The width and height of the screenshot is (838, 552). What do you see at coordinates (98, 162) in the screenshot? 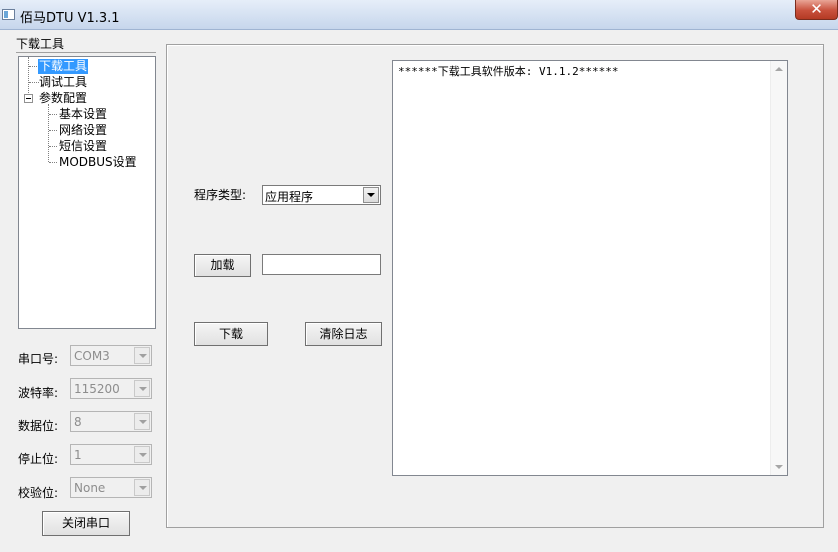
I see `tree-item-modbus-settings: MODBUS设置` at bounding box center [98, 162].